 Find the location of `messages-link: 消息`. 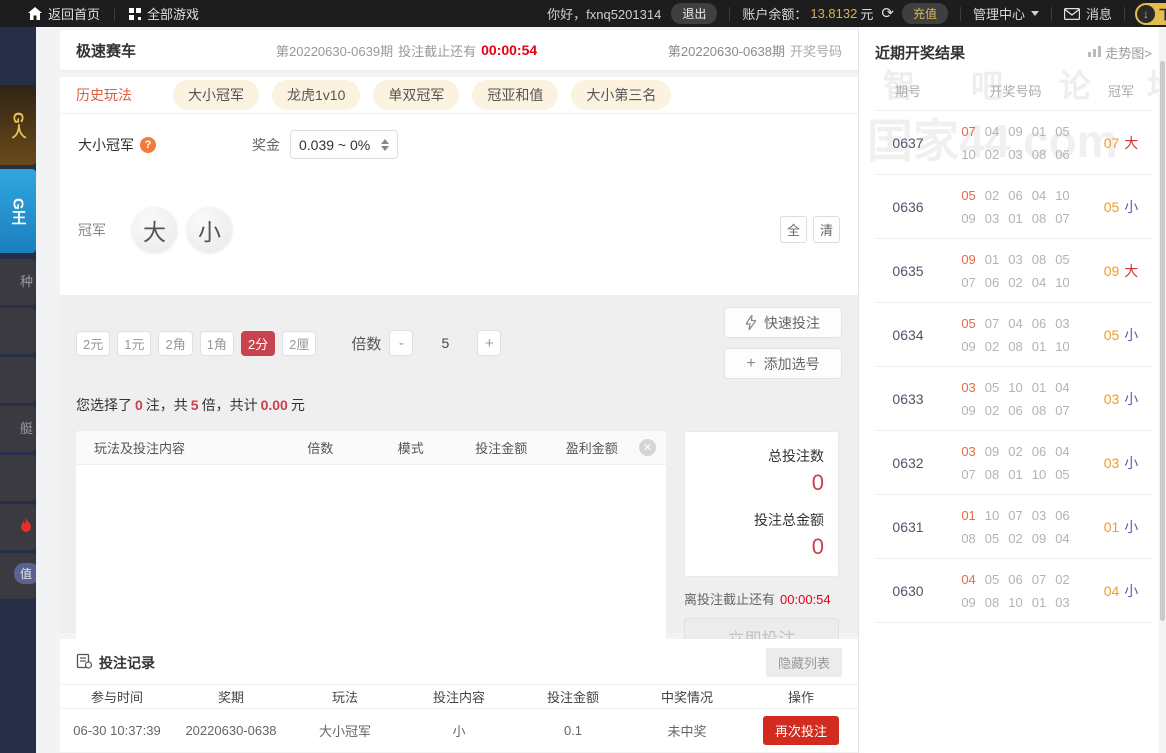

messages-link: 消息 is located at coordinates (1087, 13).